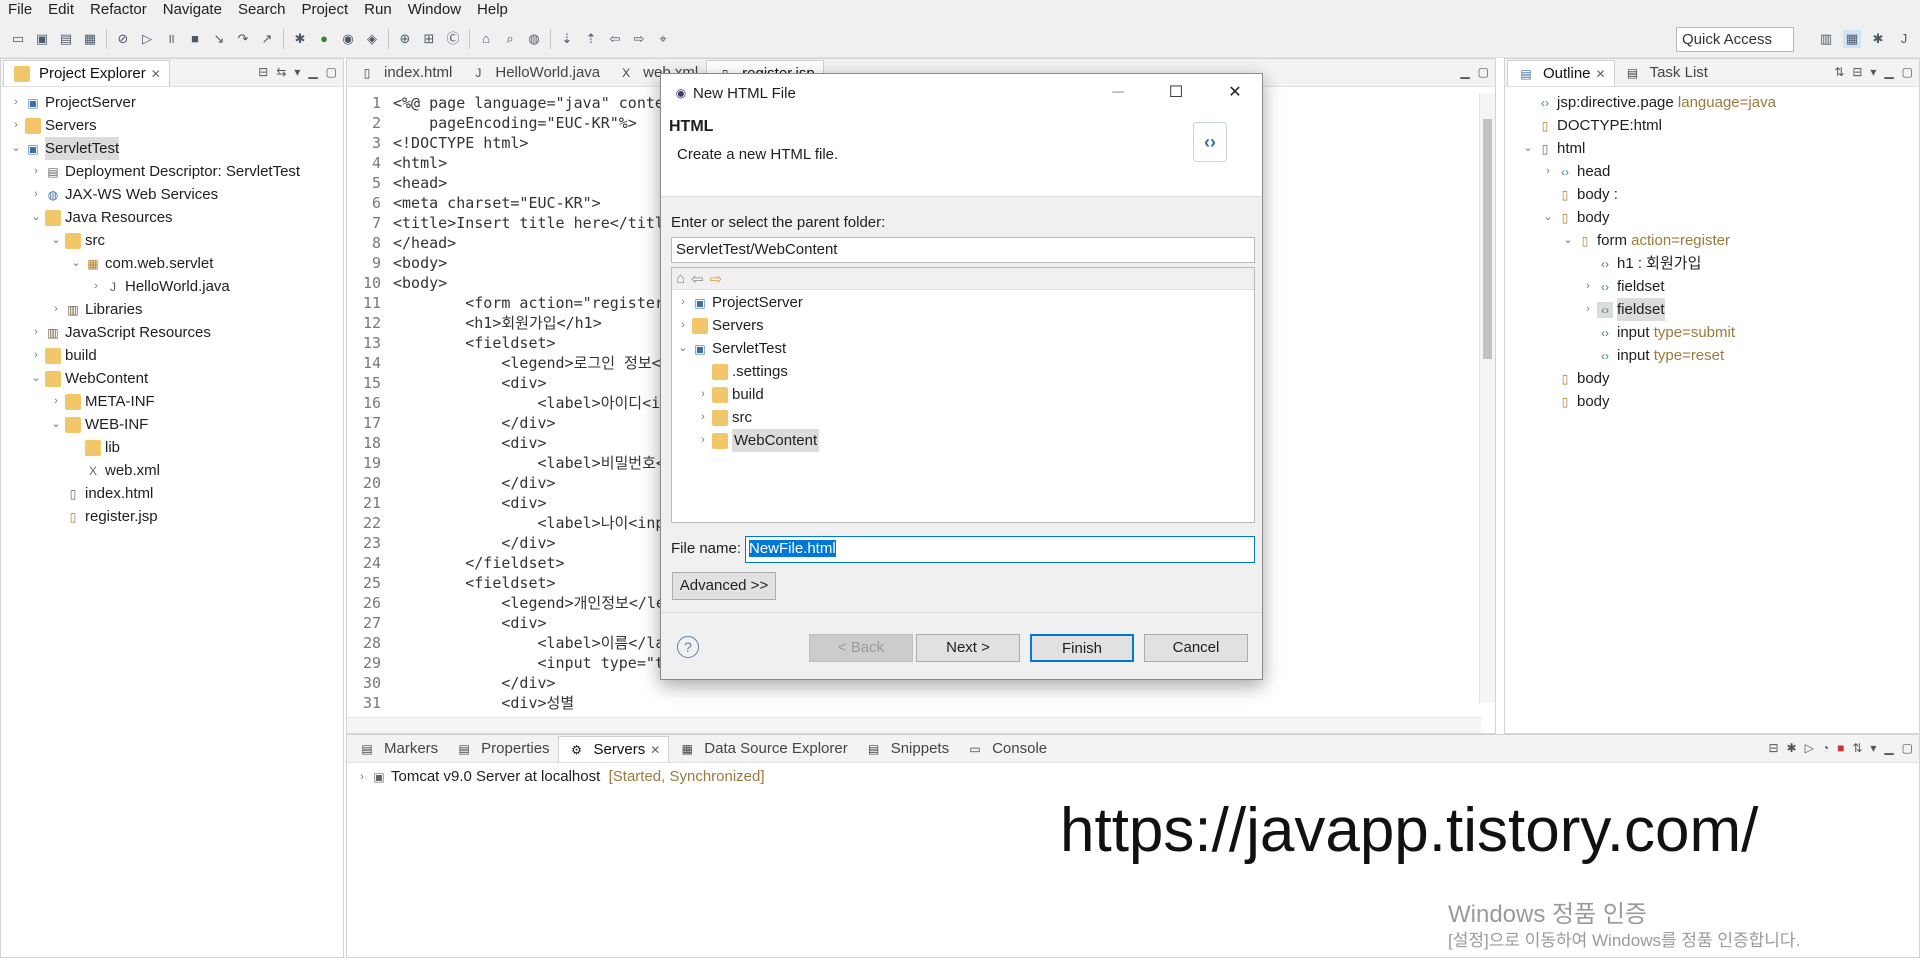 Image resolution: width=1920 pixels, height=958 pixels. What do you see at coordinates (324, 39) in the screenshot?
I see `run-icon: ●` at bounding box center [324, 39].